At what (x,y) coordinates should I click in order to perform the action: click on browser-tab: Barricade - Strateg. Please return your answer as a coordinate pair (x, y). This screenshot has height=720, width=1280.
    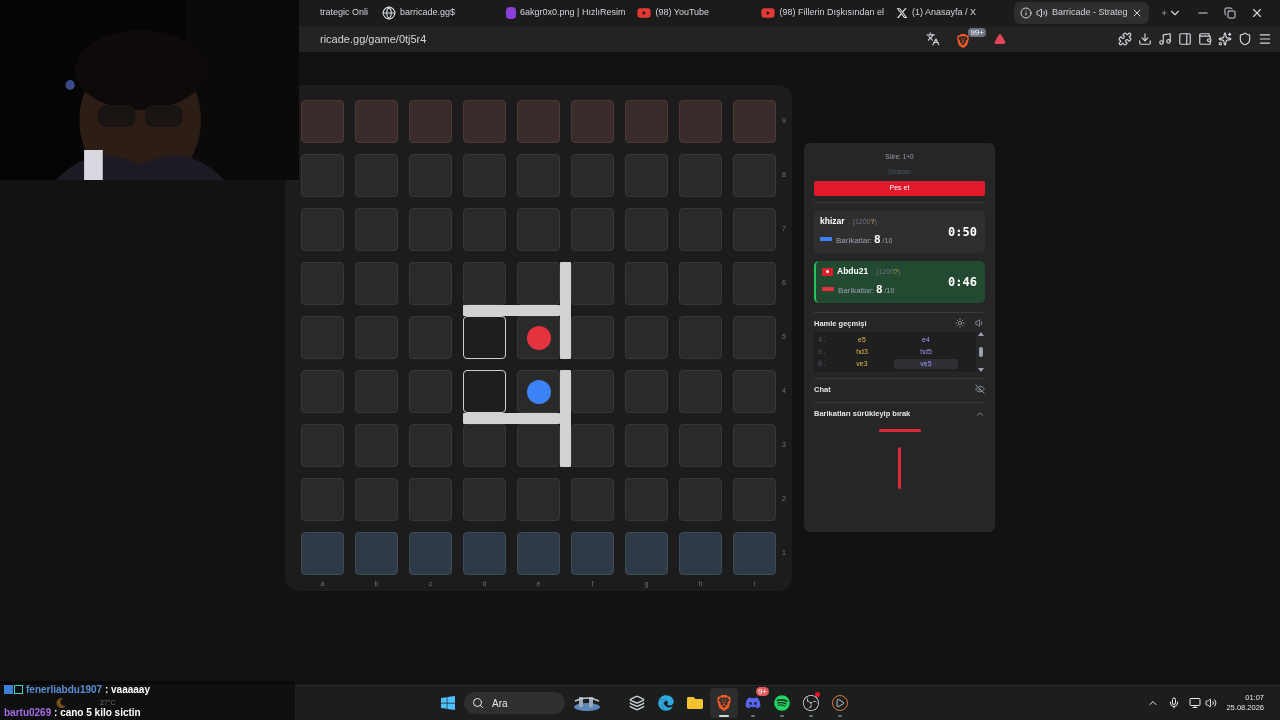
    Looking at the image, I should click on (1081, 13).